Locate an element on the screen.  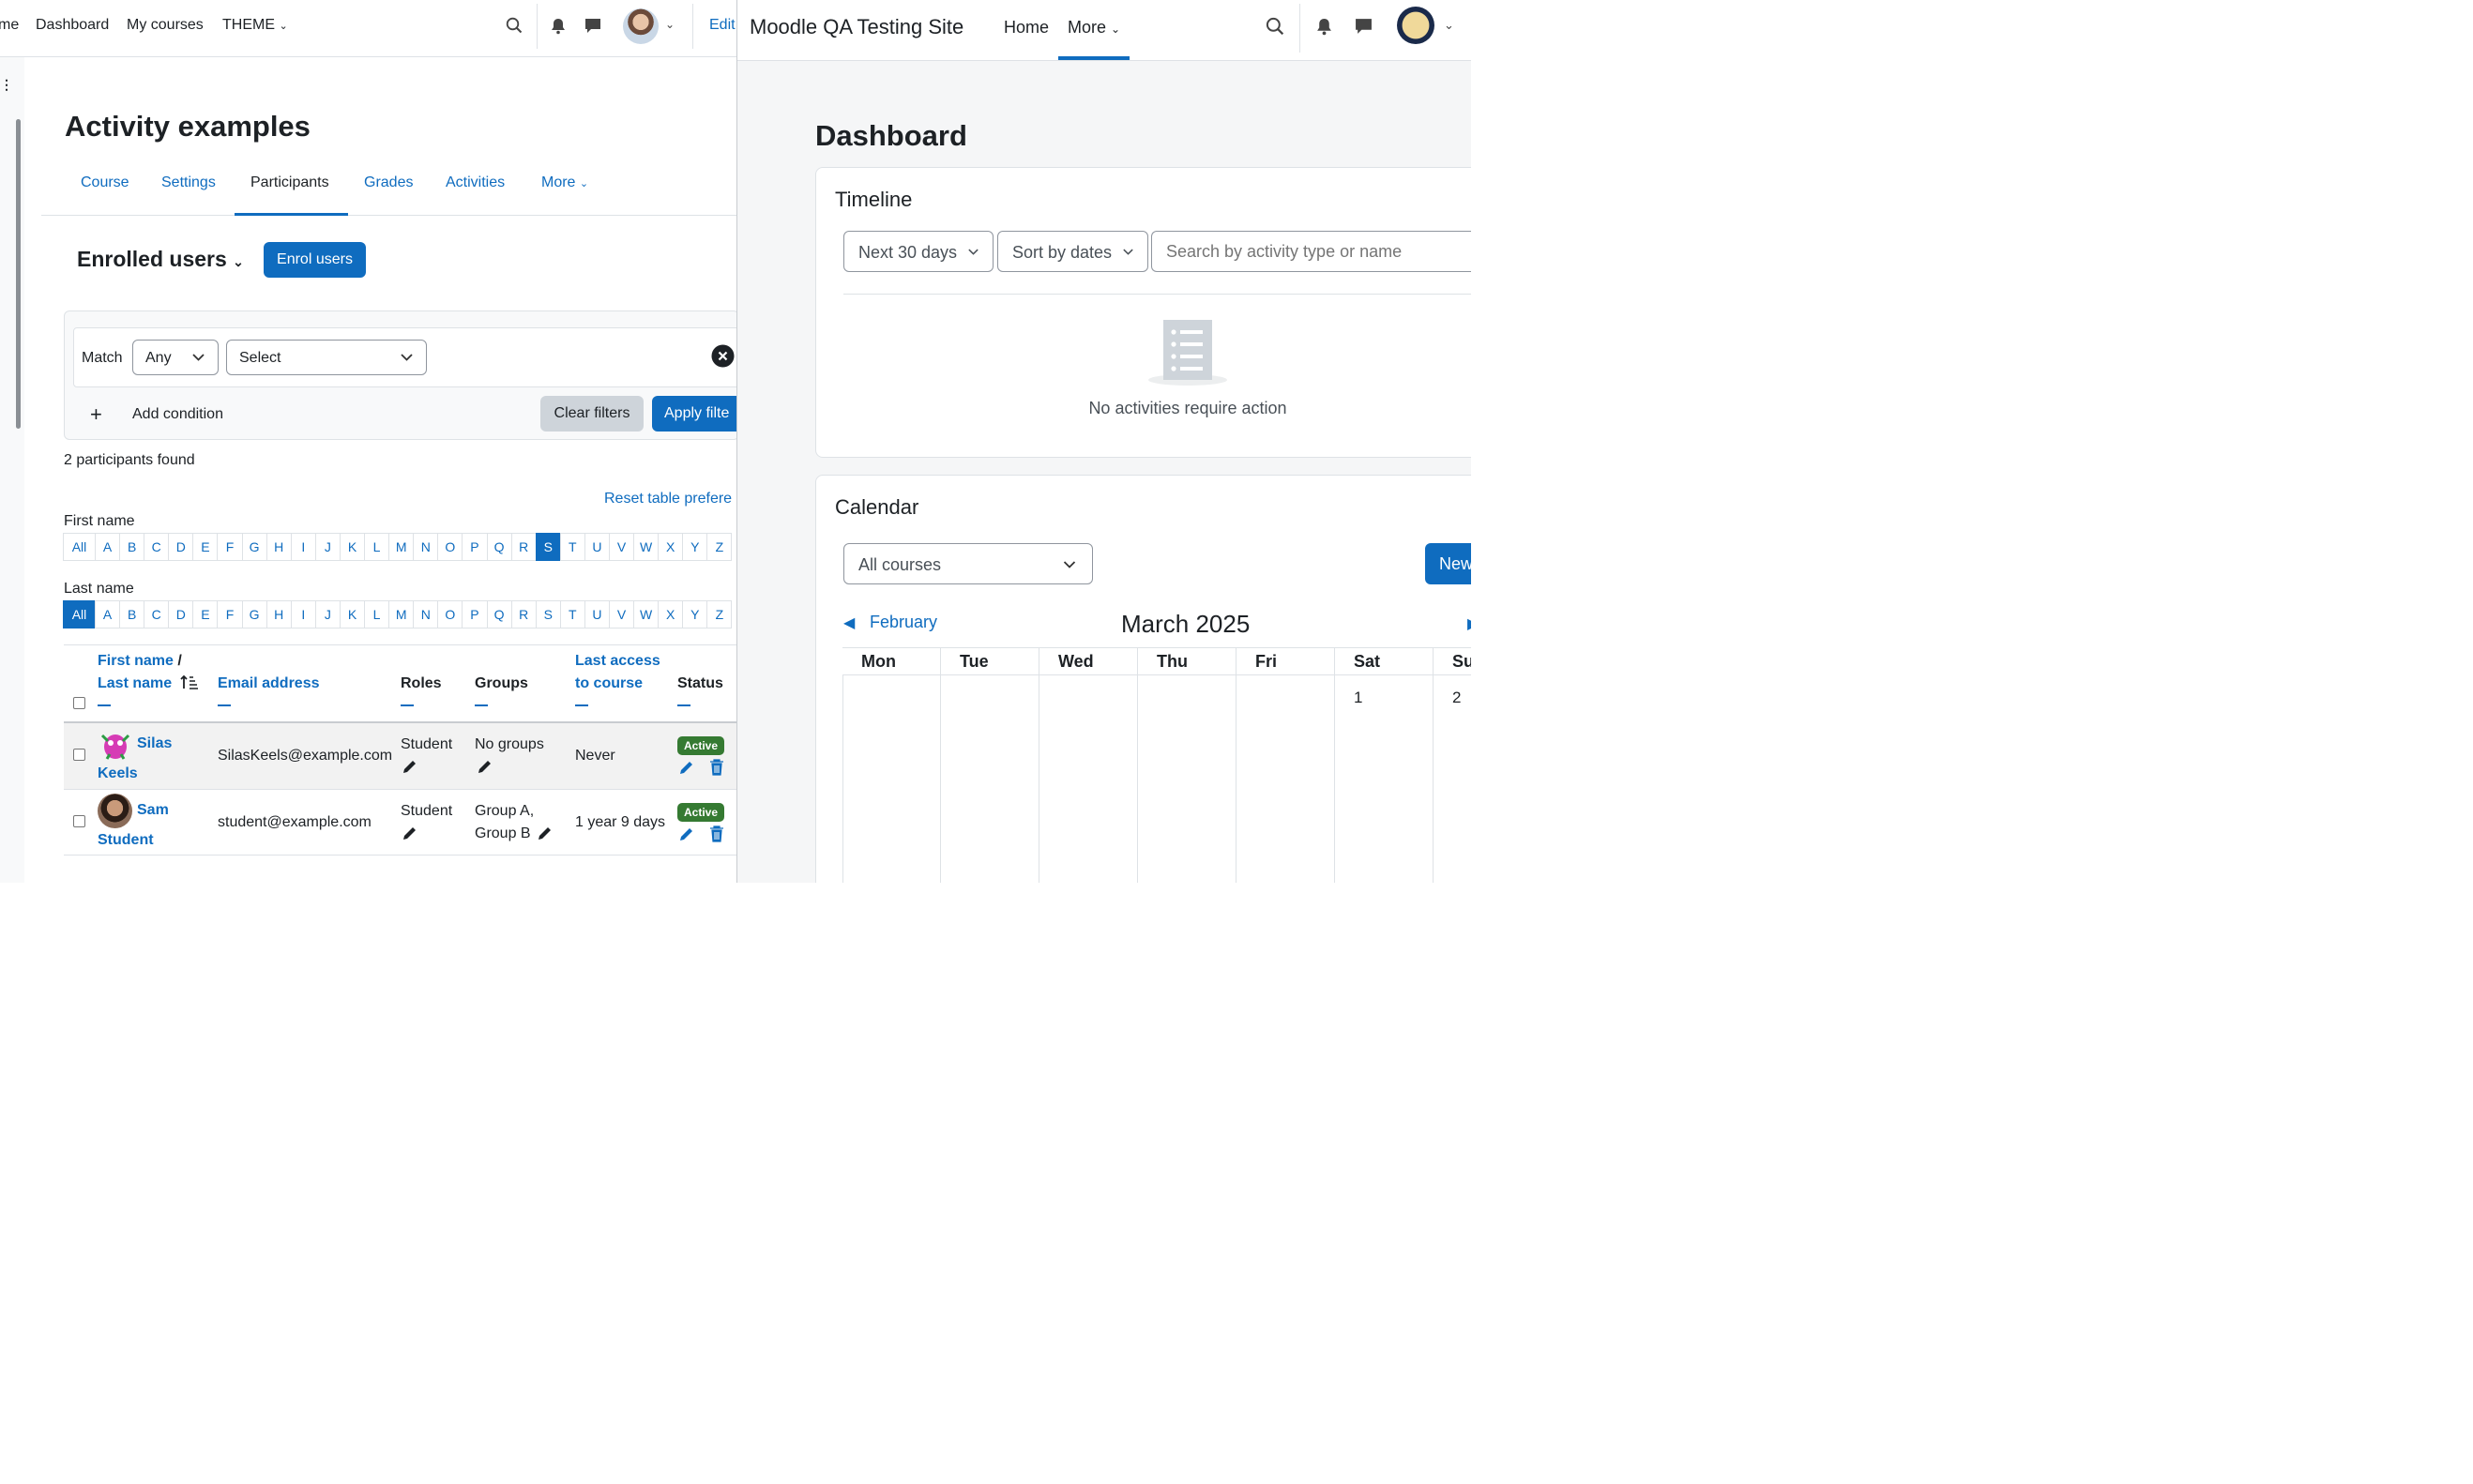
tab-activities: Activities is located at coordinates (476, 183).